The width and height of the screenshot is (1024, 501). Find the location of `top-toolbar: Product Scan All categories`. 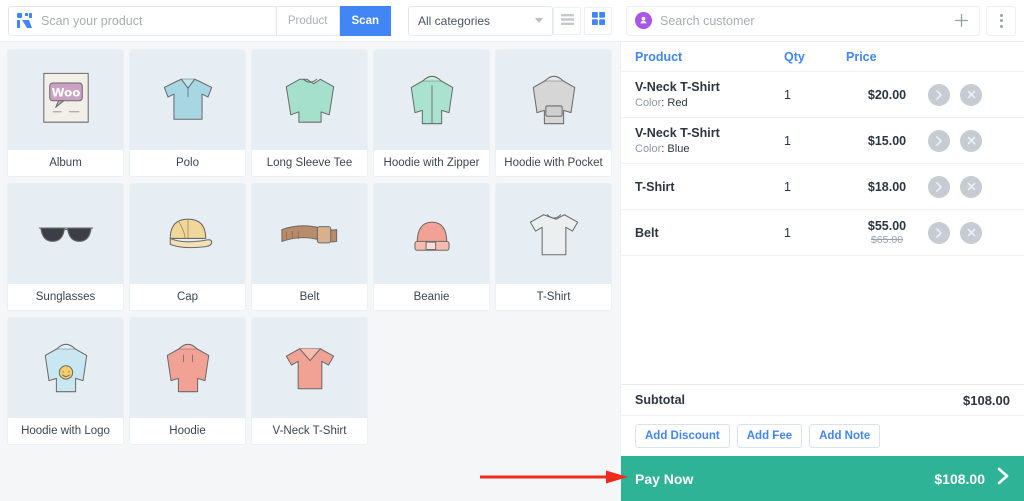

top-toolbar: Product Scan All categories is located at coordinates (512, 21).